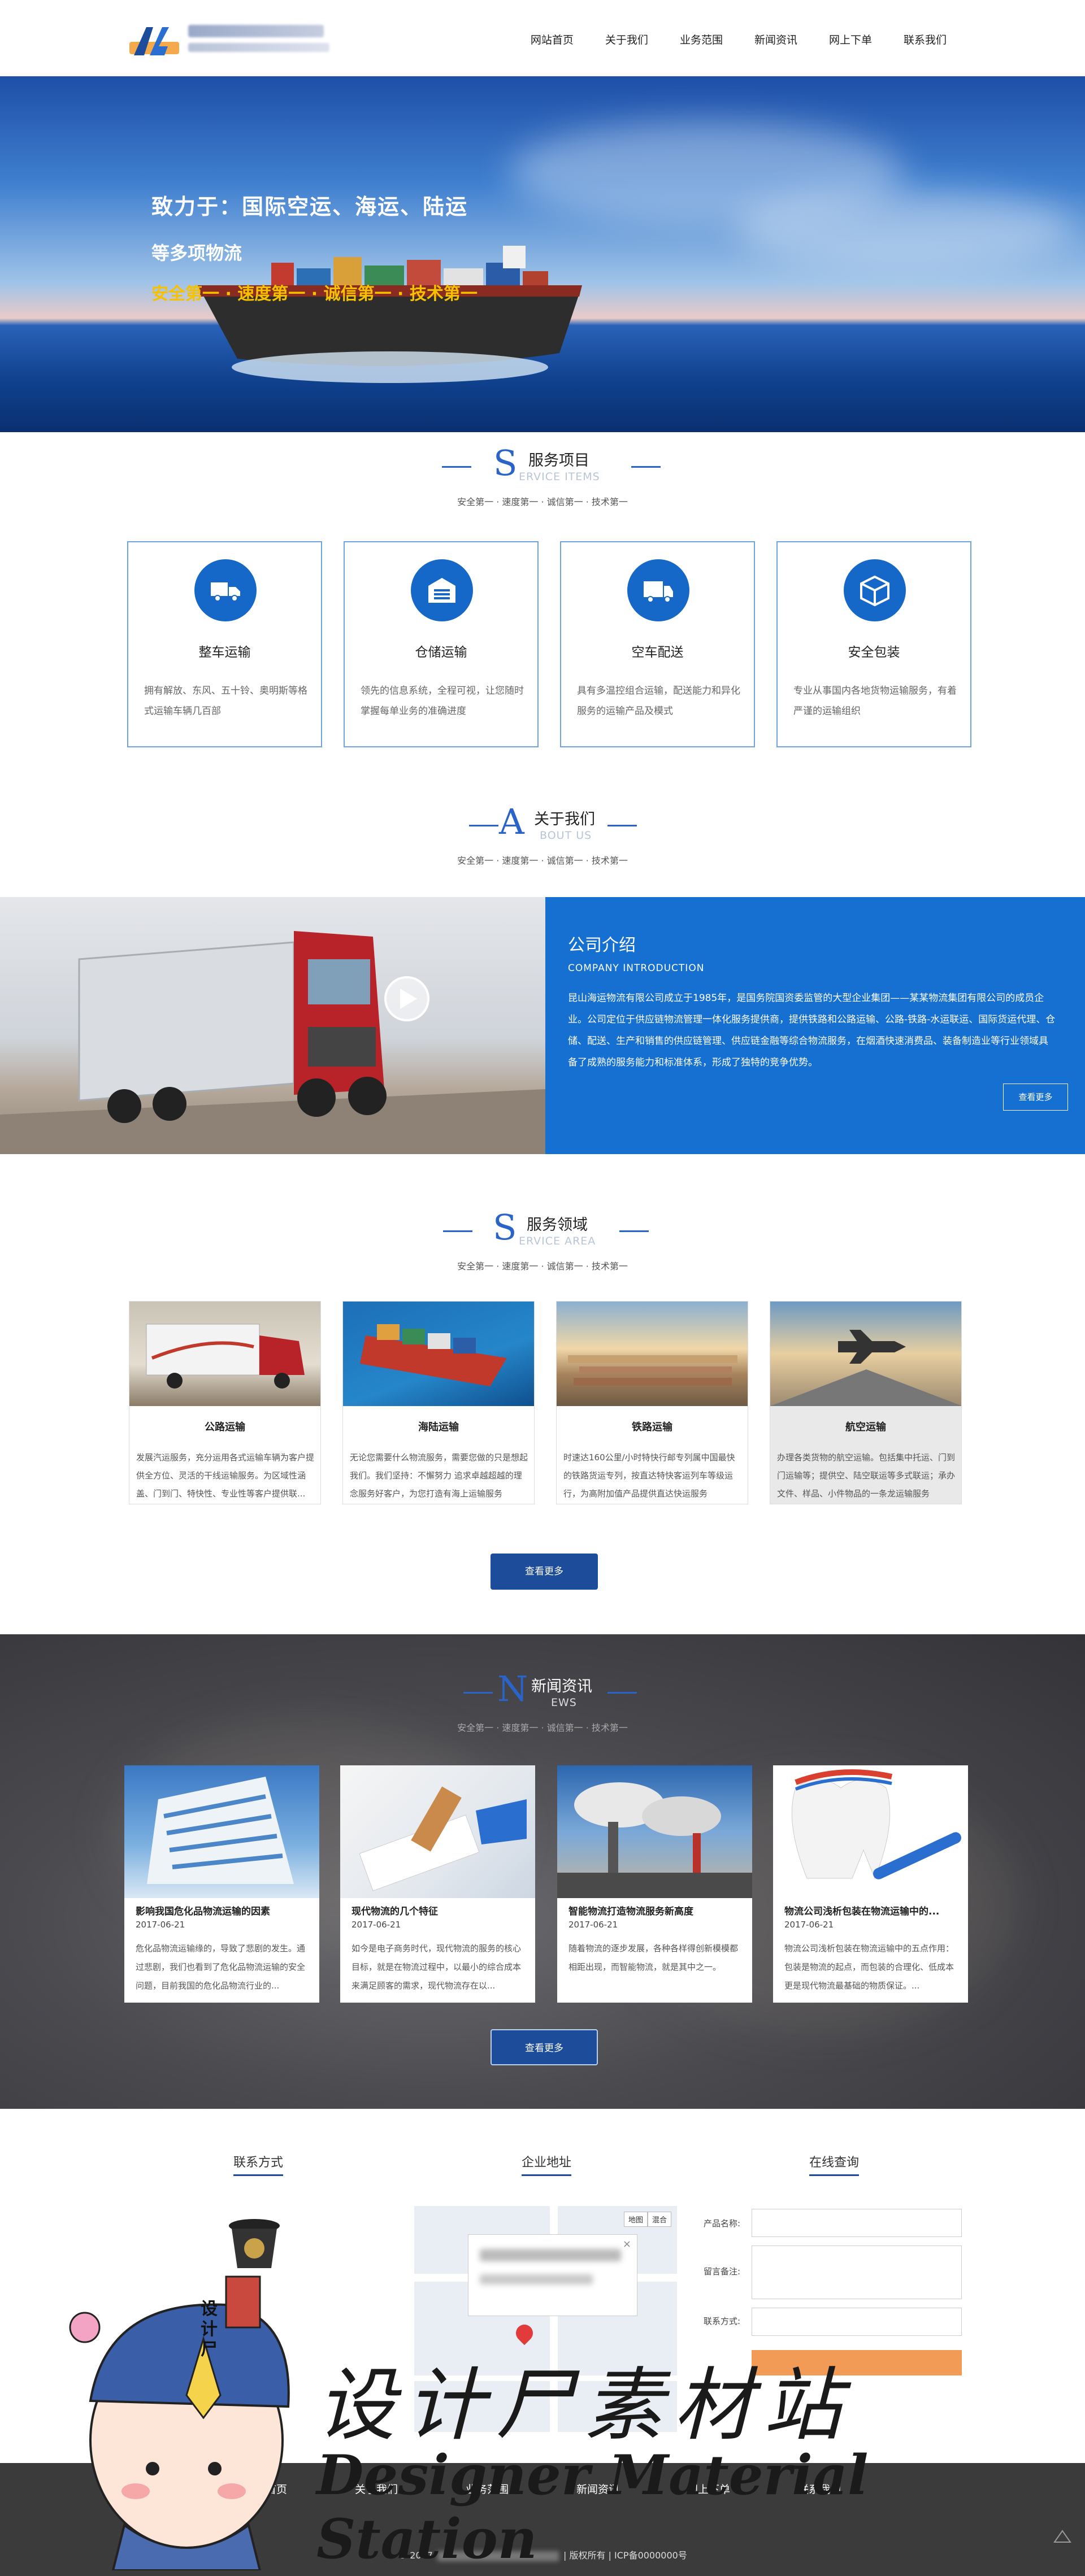  What do you see at coordinates (658, 701) in the screenshot?
I see `service-desc: 具有多温控组合运输，配送能力和异化服务的运输产品及模式` at bounding box center [658, 701].